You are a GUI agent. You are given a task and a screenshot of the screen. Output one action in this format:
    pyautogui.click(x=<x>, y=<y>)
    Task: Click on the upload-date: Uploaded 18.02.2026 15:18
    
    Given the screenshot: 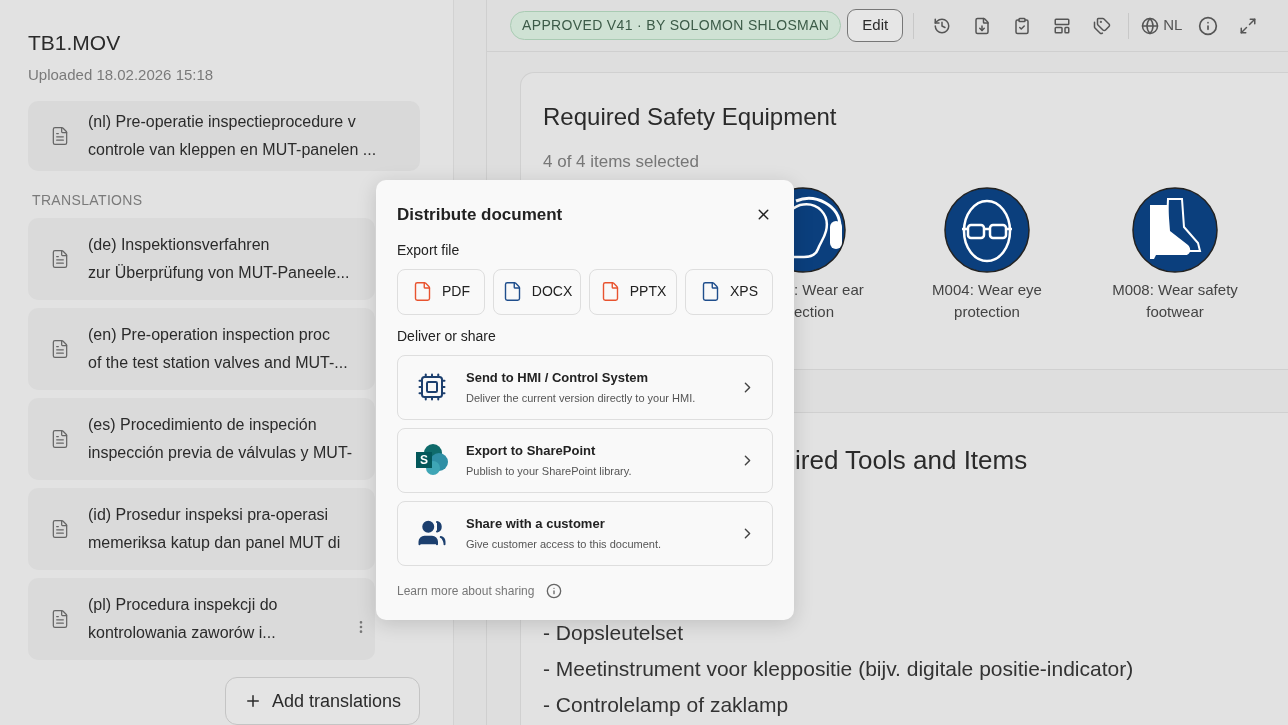 What is the action you would take?
    pyautogui.click(x=121, y=75)
    